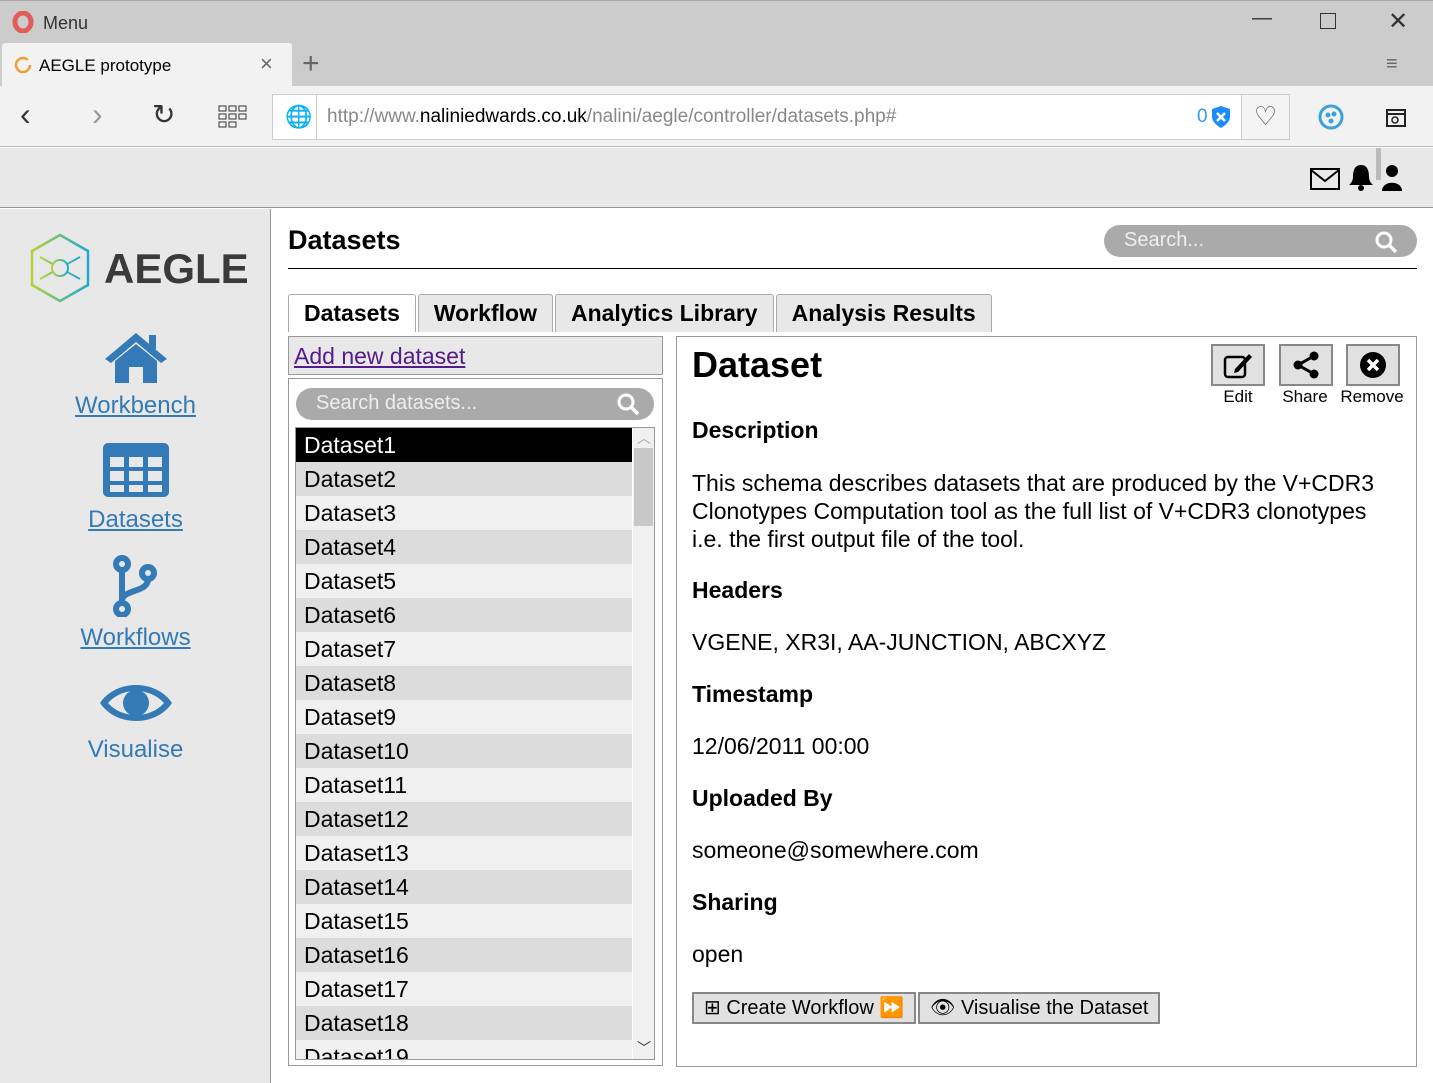  I want to click on sidebar-item-workflows: Workflows, so click(135, 603).